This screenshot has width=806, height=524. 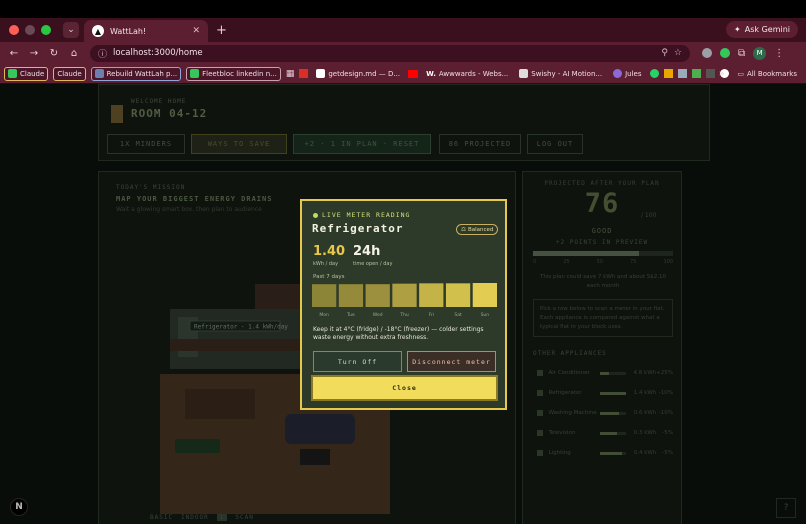 What do you see at coordinates (451, 361) in the screenshot?
I see `disconnect-meter-button: Disconnect meter` at bounding box center [451, 361].